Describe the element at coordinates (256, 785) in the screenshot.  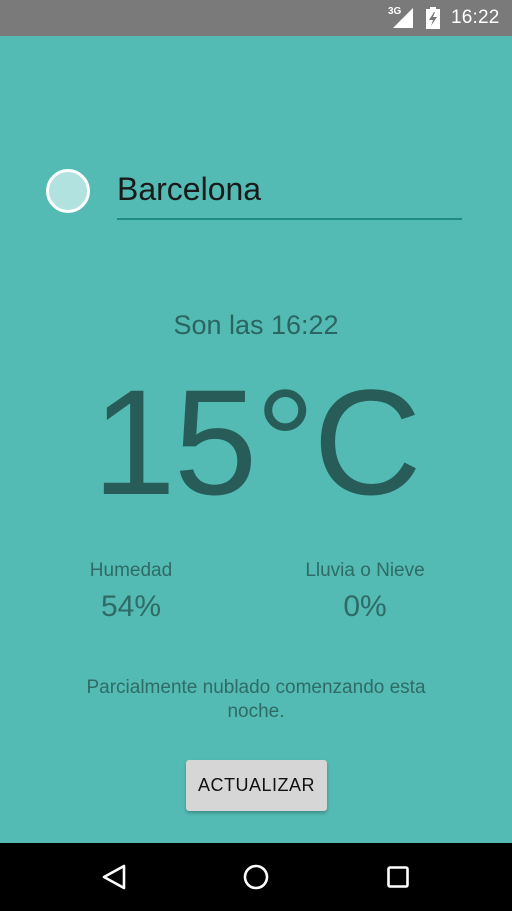
I see `refresh-button: ACTUALIZAR` at that location.